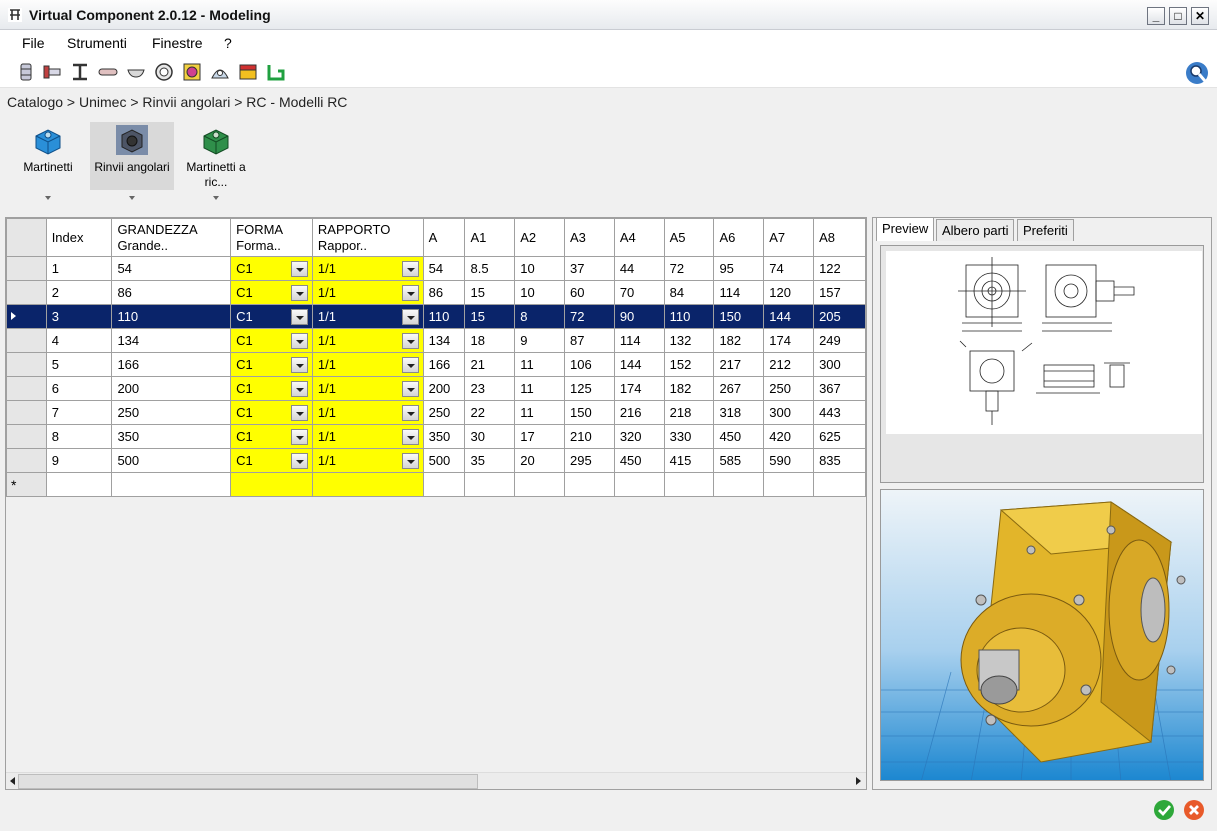 The width and height of the screenshot is (1217, 831). Describe the element at coordinates (79, 388) in the screenshot. I see `table-cell: 6` at that location.